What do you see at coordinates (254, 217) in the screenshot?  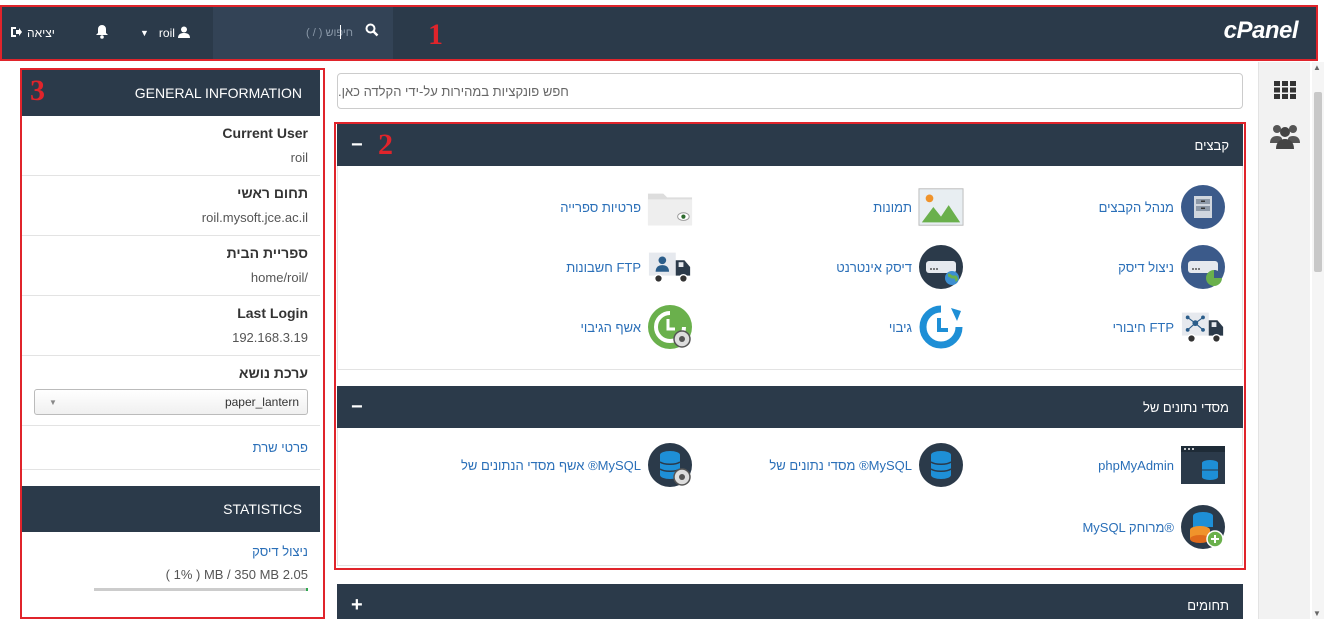 I see `info-value: roil.mysoft.jce.ac.il` at bounding box center [254, 217].